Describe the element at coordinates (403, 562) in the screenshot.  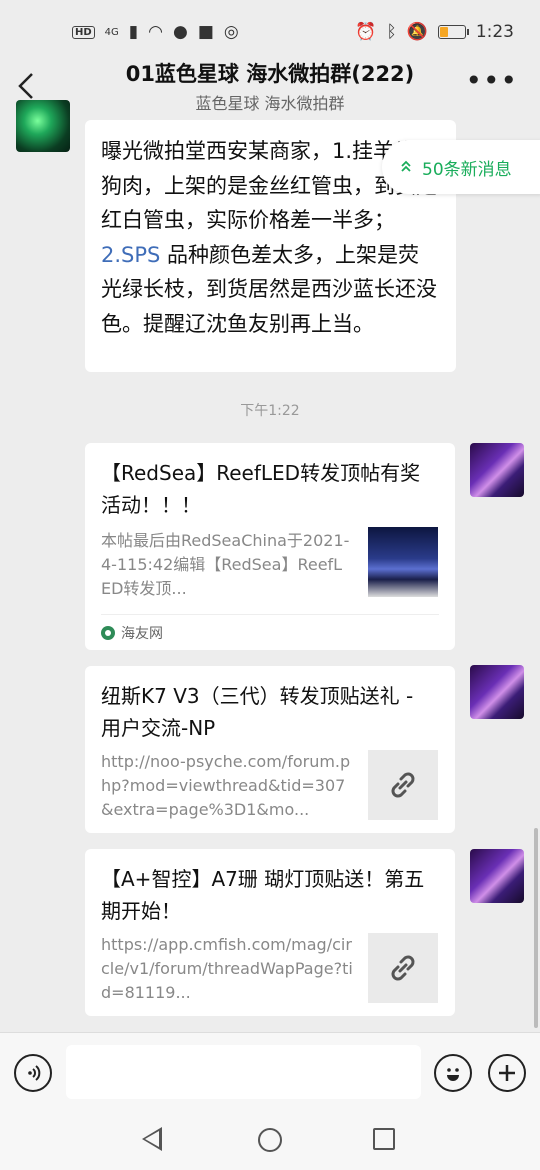
I see `card-thumbnail` at that location.